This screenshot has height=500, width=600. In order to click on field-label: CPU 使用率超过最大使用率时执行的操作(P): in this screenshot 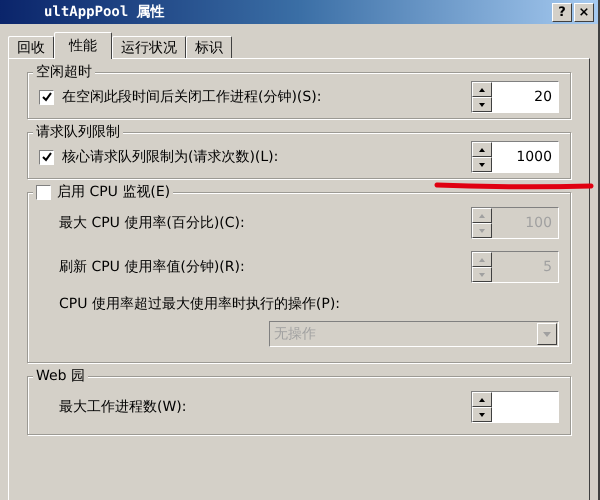, I will do `click(200, 304)`.